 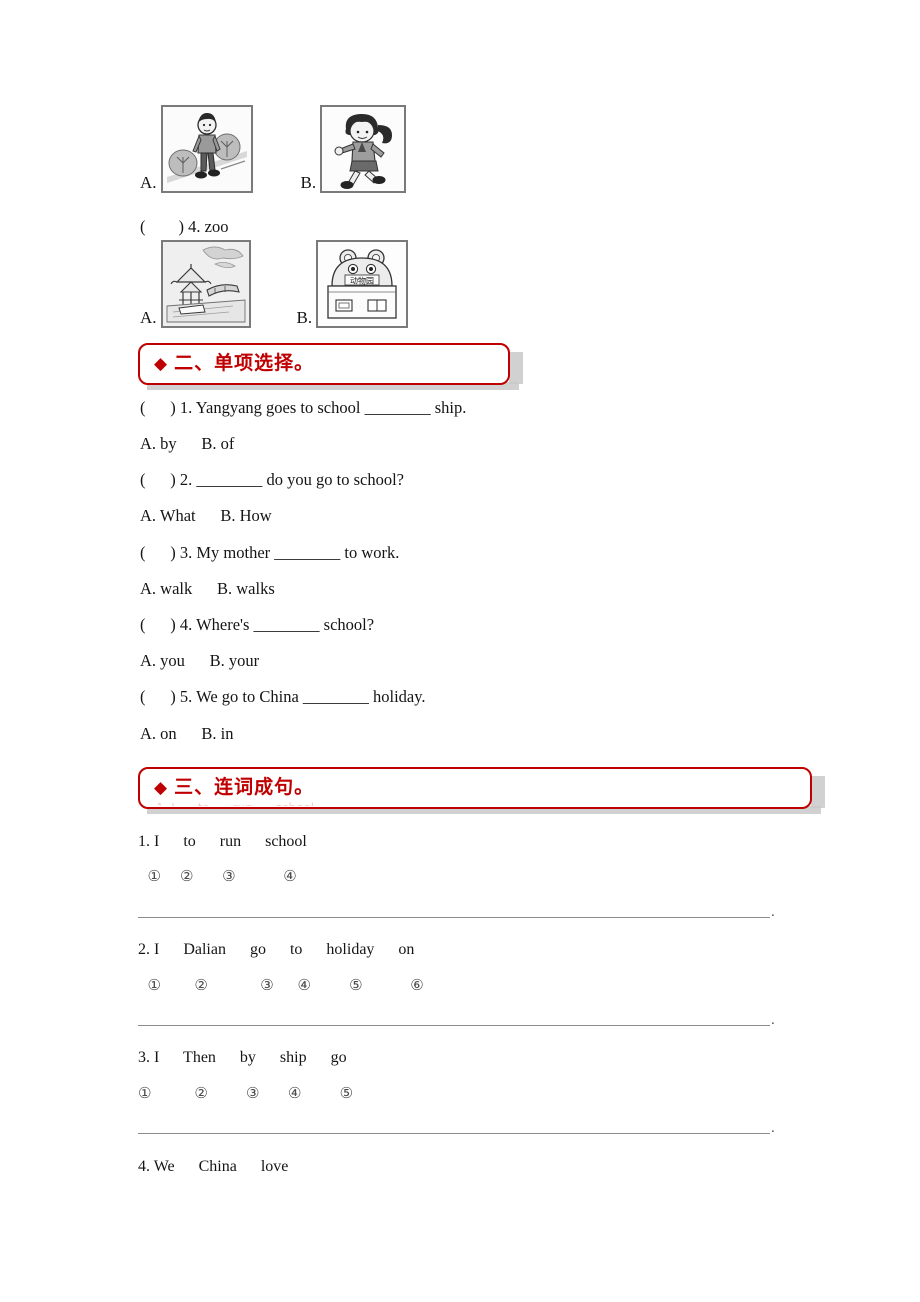 What do you see at coordinates (773, 1020) in the screenshot?
I see `word-order-2-period: .` at bounding box center [773, 1020].